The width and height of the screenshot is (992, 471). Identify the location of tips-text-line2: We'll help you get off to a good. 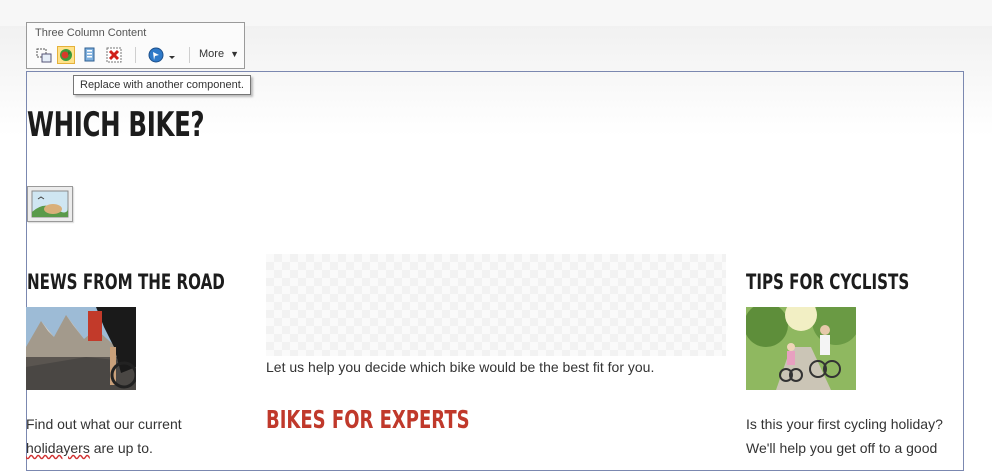
(842, 448).